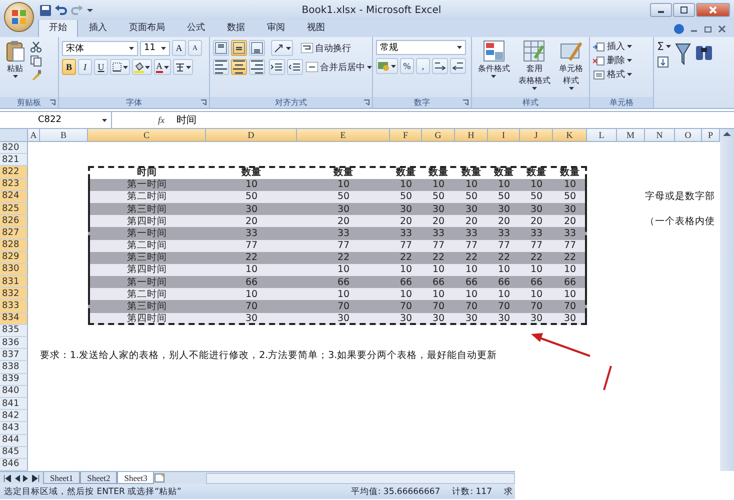  Describe the element at coordinates (14, 367) in the screenshot. I see `row-header: 838` at that location.